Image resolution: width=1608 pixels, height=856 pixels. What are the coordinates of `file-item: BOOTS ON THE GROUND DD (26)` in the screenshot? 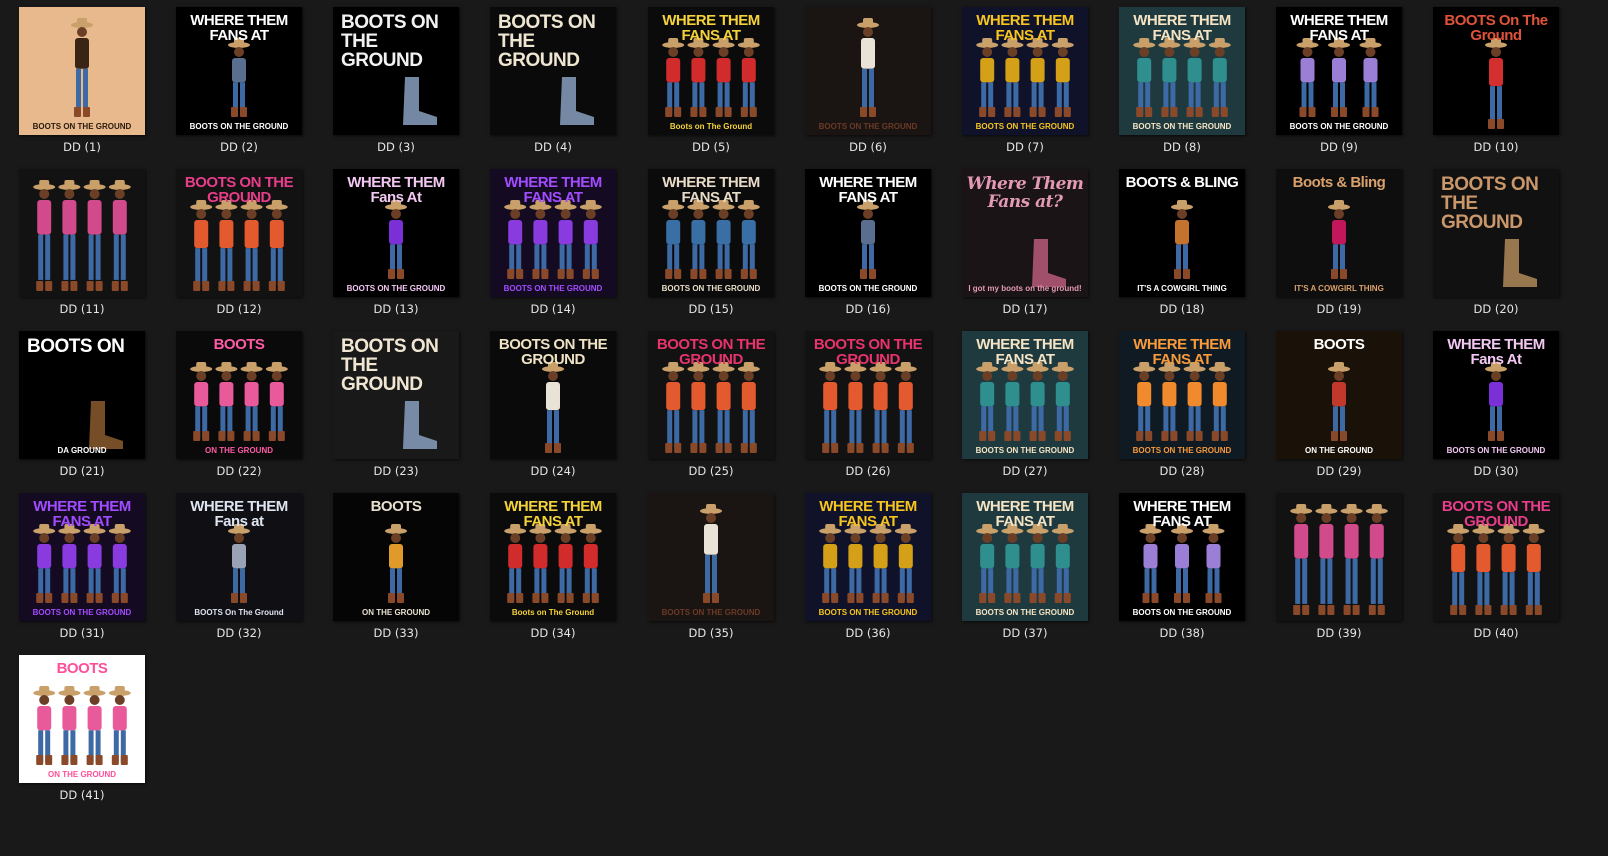 It's located at (868, 407).